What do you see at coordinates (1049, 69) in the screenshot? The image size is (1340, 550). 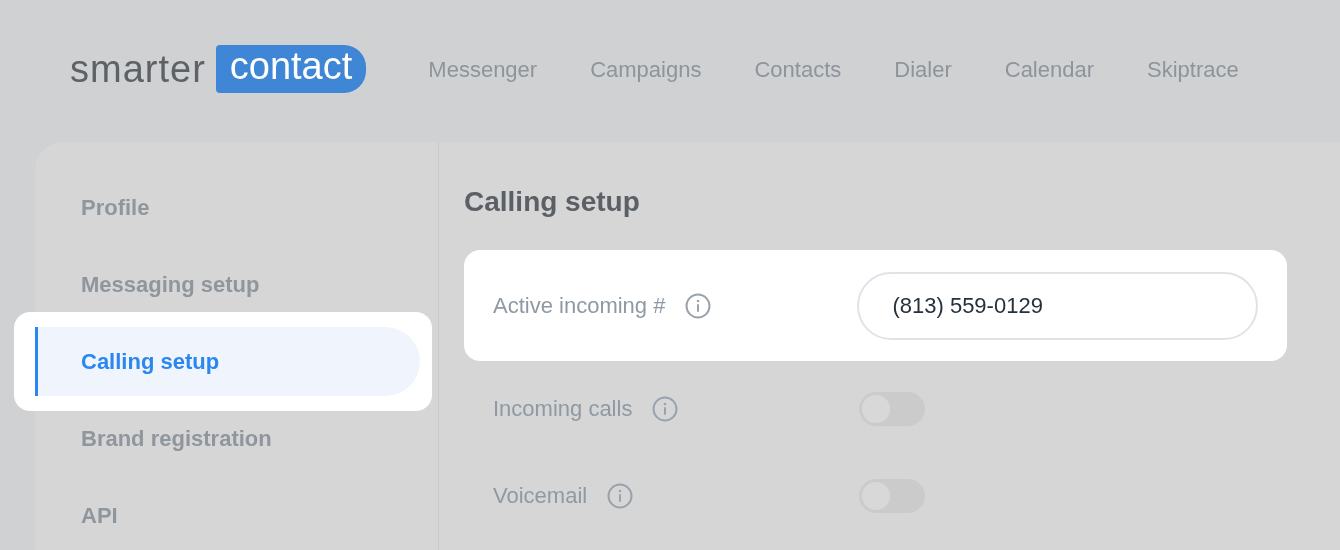 I see `nav-link: Calendar` at bounding box center [1049, 69].